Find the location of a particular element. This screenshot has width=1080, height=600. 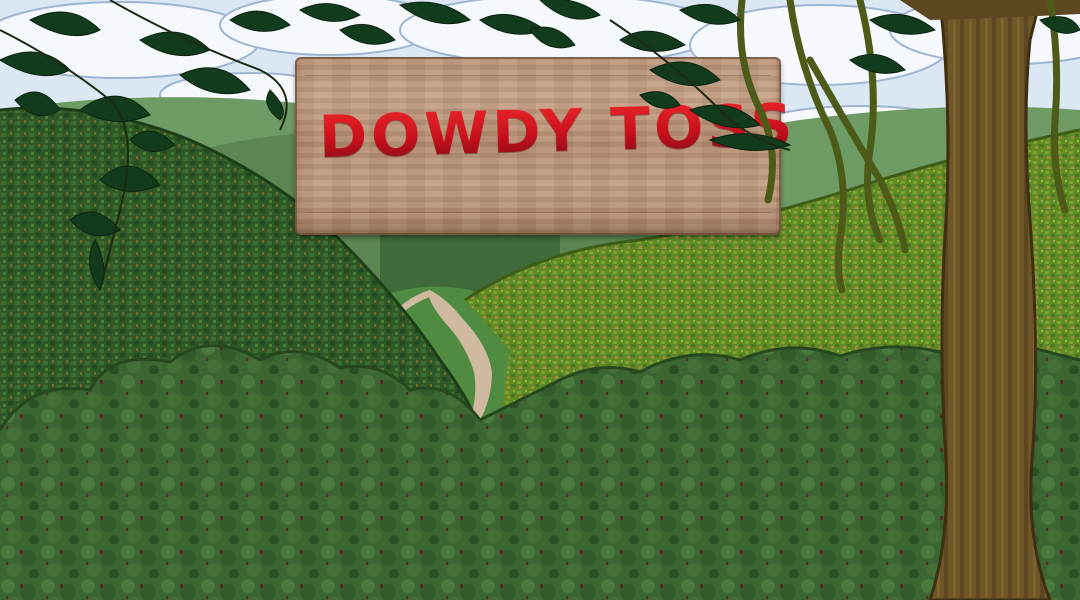

title-sign: DOWDY TOSS is located at coordinates (546, 146).